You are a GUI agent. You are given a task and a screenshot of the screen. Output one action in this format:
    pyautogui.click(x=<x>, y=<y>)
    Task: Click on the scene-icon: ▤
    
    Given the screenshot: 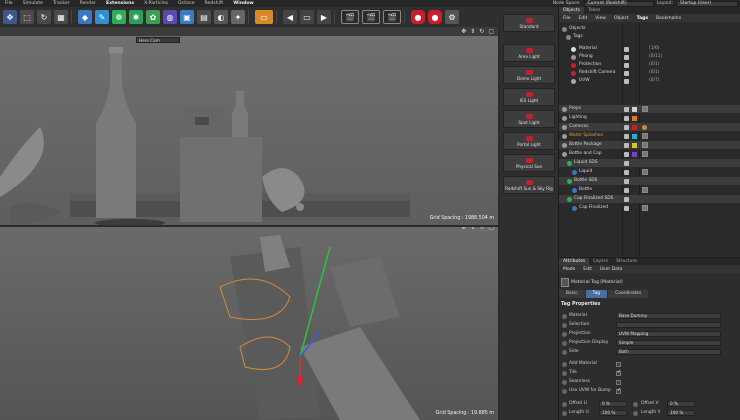 What is the action you would take?
    pyautogui.click(x=204, y=17)
    